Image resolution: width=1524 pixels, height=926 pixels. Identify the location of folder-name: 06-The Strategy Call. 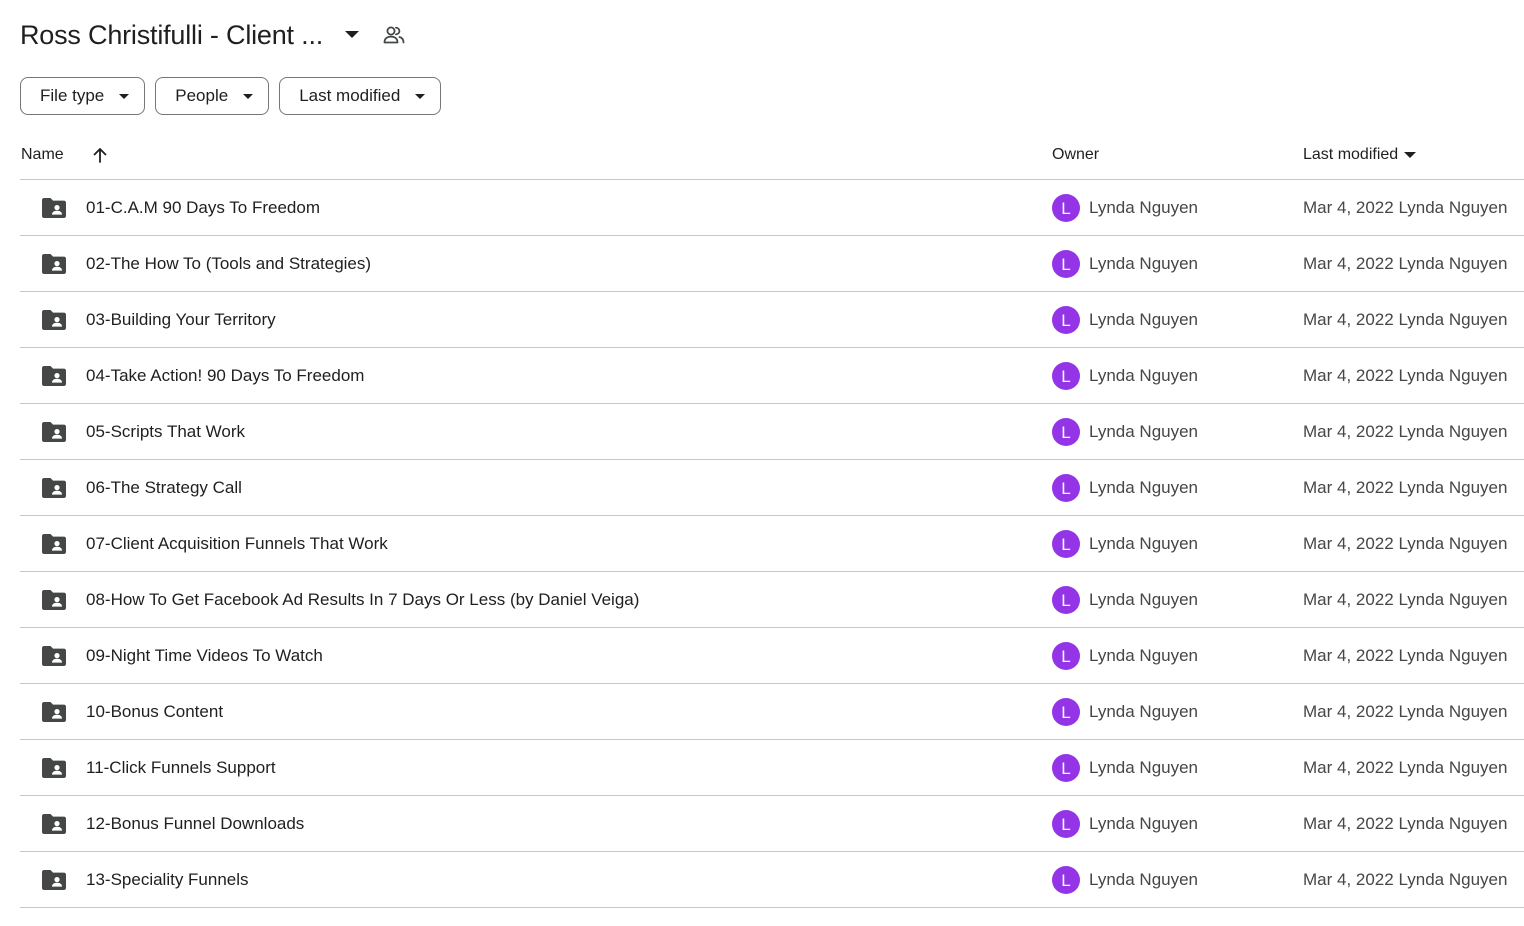
(164, 487).